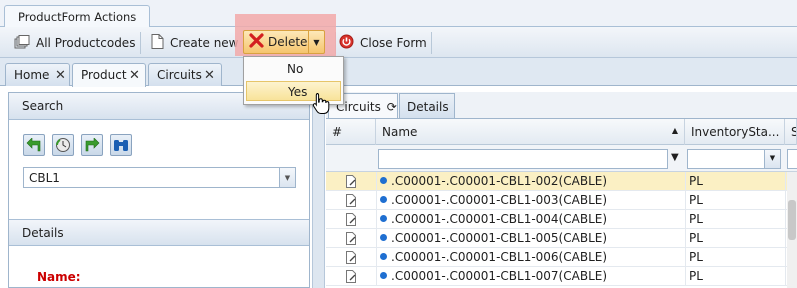 This screenshot has height=288, width=797. Describe the element at coordinates (499, 238) in the screenshot. I see `row-name: .C00001-.C00001-CBL1-005(CABLE)` at that location.